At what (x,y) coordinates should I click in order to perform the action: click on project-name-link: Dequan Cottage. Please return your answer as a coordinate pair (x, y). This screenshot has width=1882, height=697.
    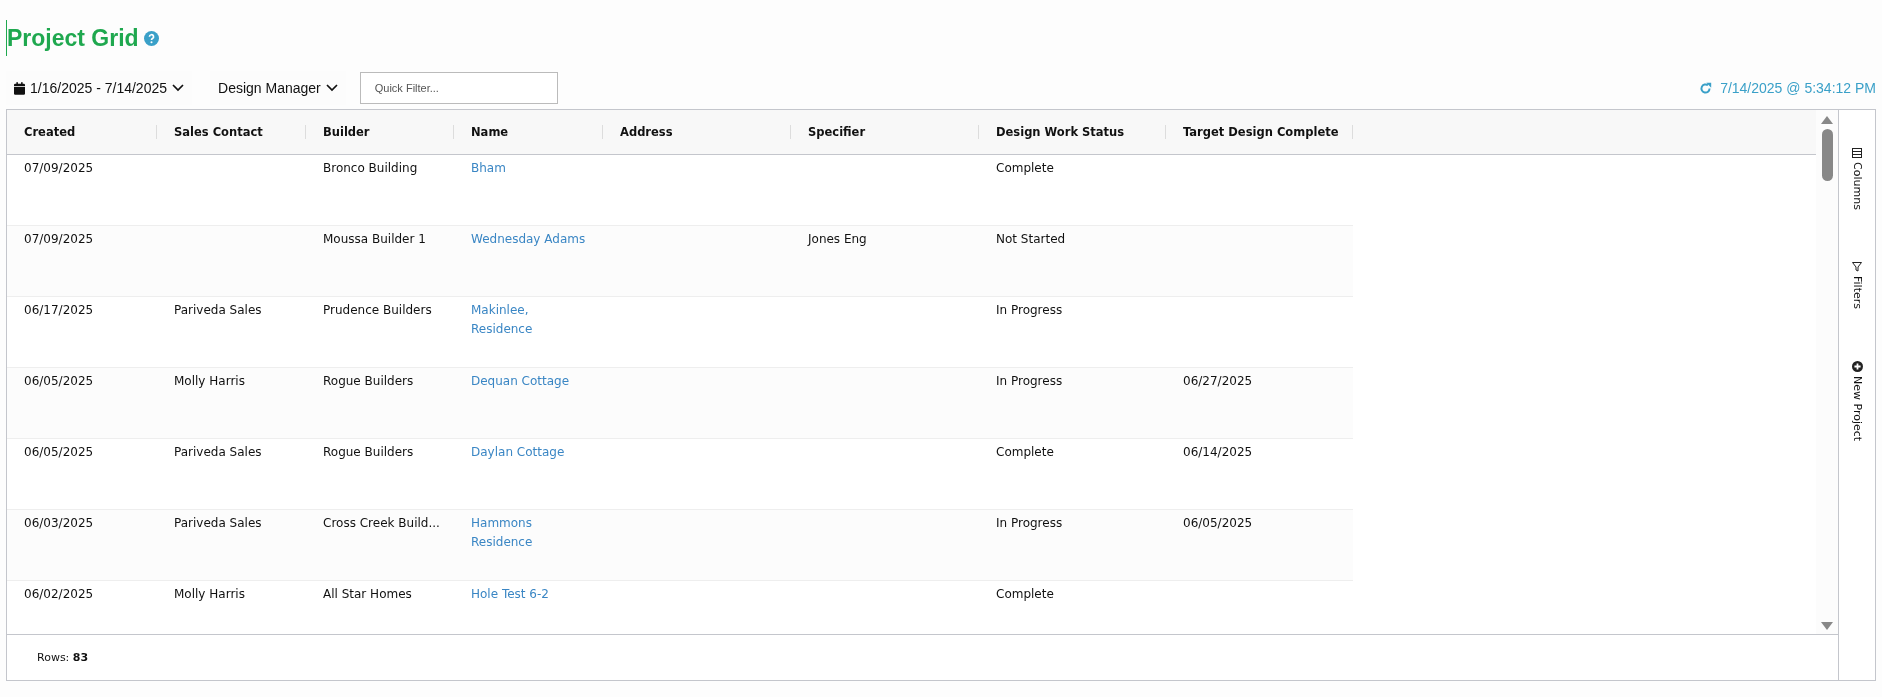
    Looking at the image, I should click on (520, 381).